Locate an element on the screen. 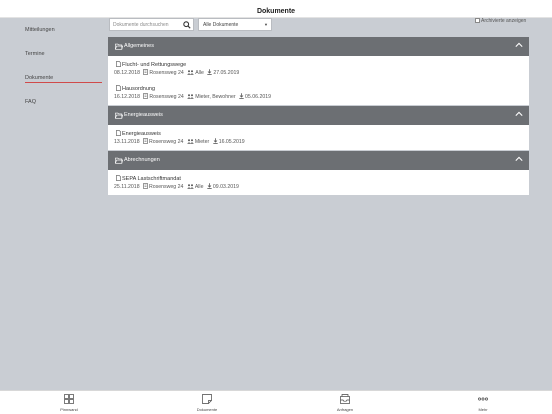  tab-dokumente: Dokumente is located at coordinates (207, 402).